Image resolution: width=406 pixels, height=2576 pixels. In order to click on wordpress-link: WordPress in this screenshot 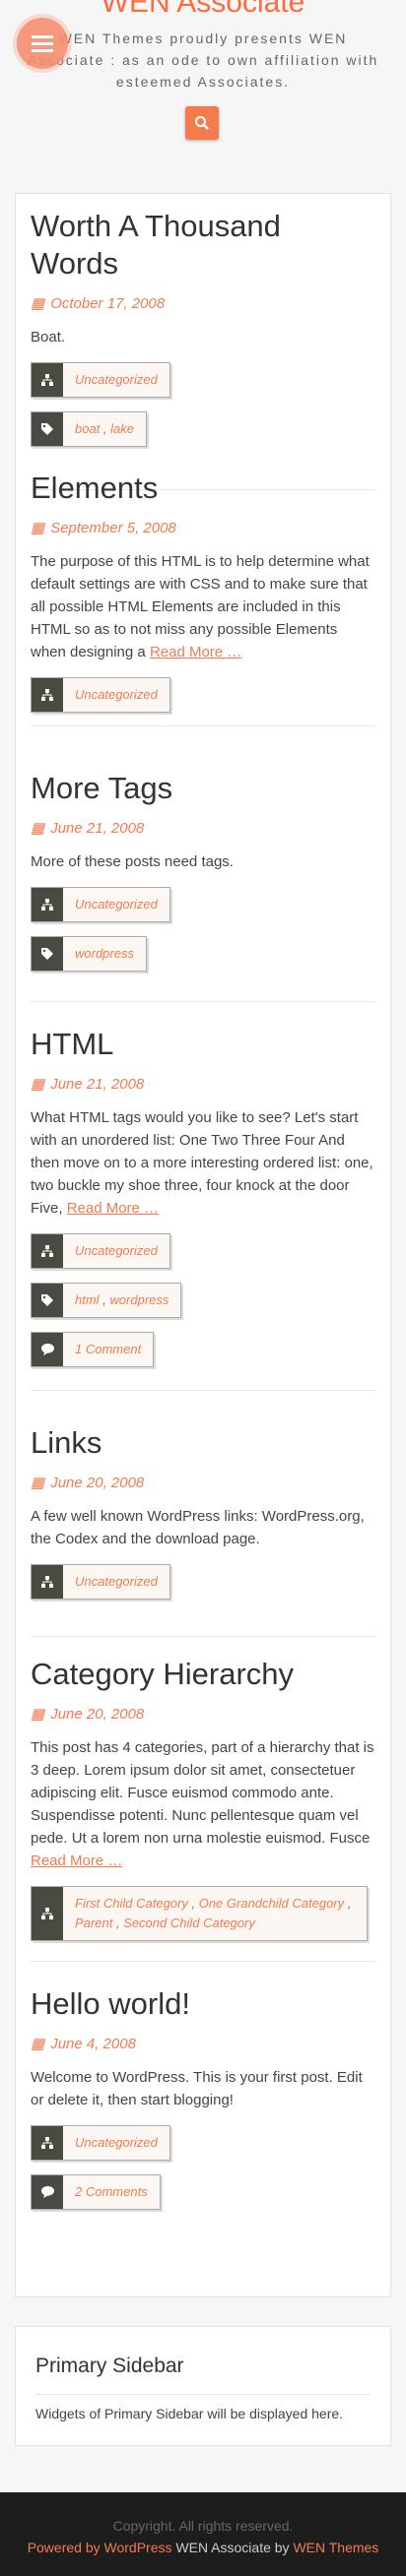, I will do `click(138, 2547)`.